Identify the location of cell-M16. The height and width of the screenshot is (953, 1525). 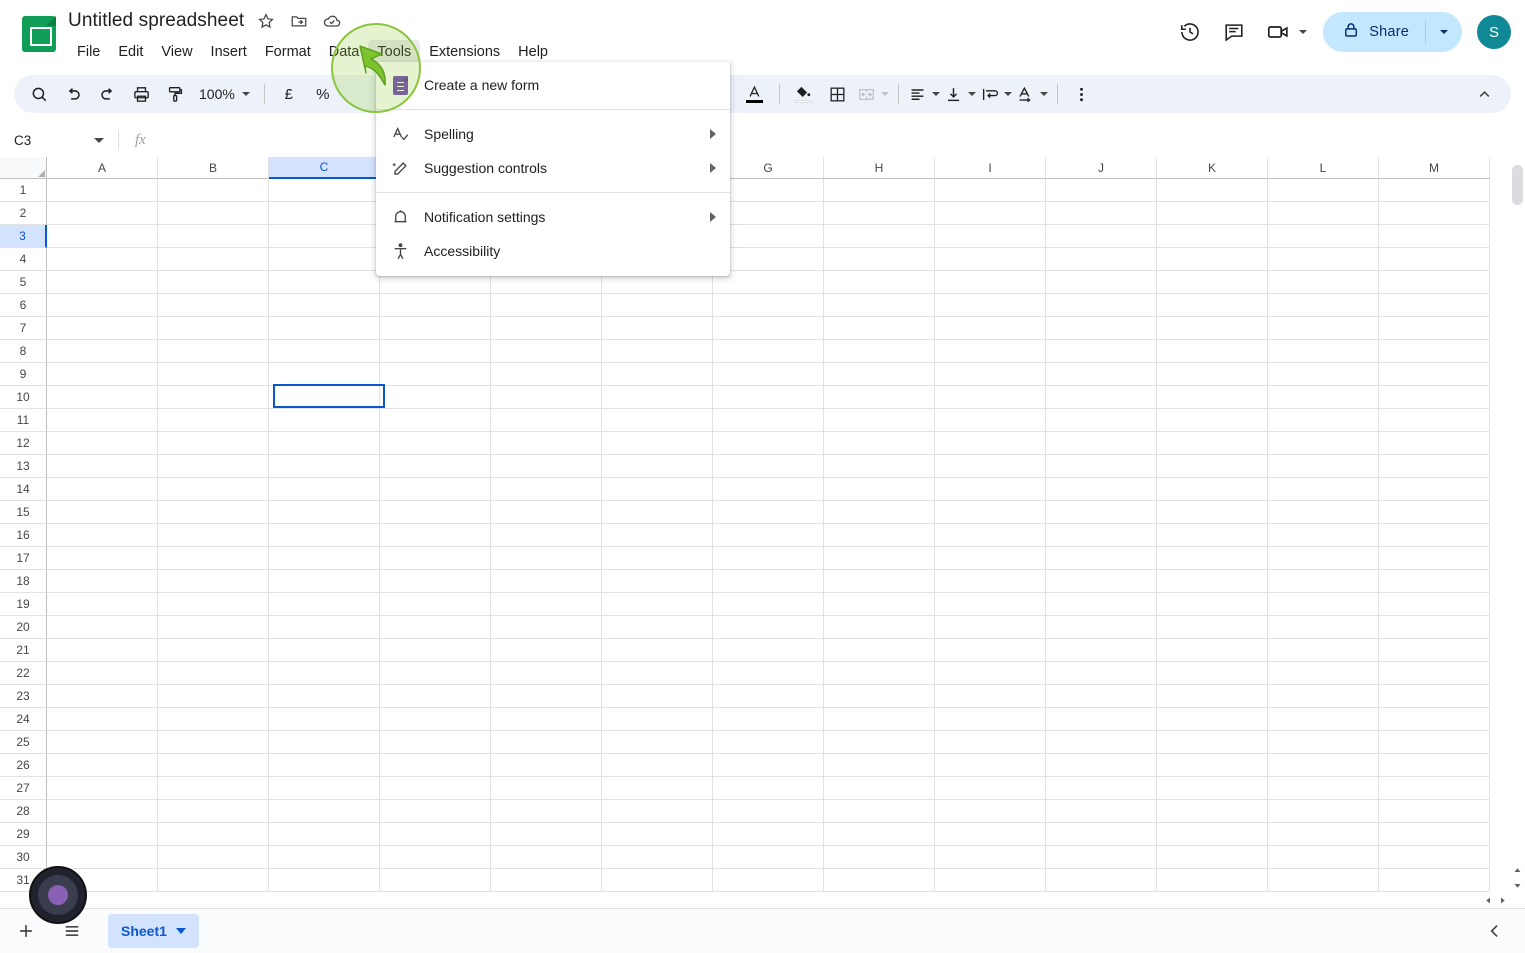
(1434, 535).